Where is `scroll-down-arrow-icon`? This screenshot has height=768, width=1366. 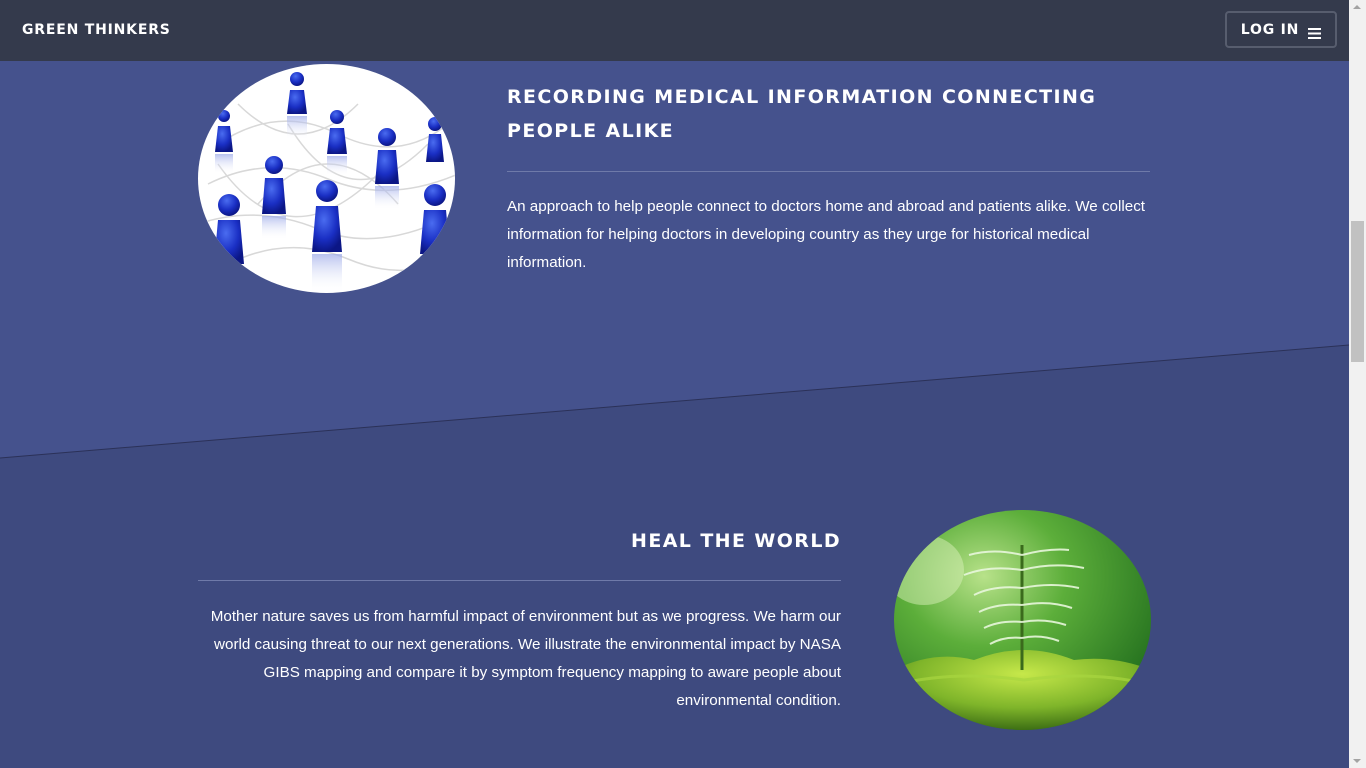
scroll-down-arrow-icon is located at coordinates (1357, 761).